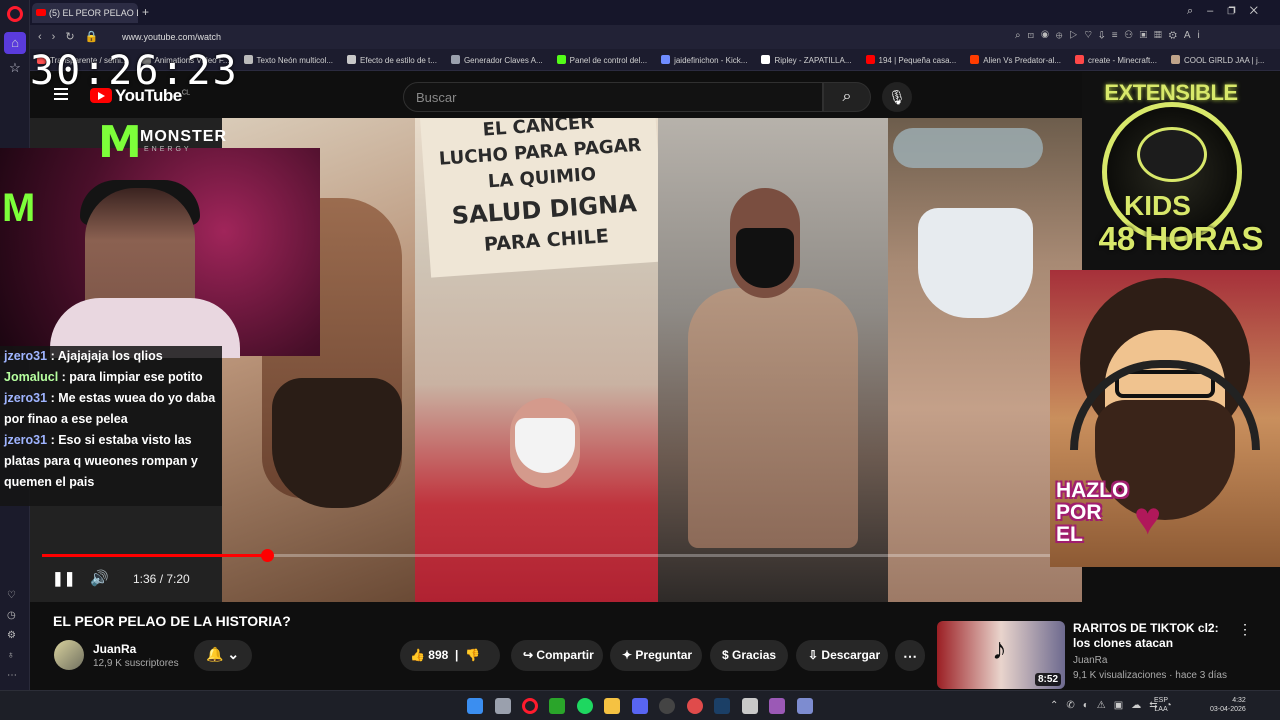  I want to click on video-panel-tattooed-man, so click(773, 360).